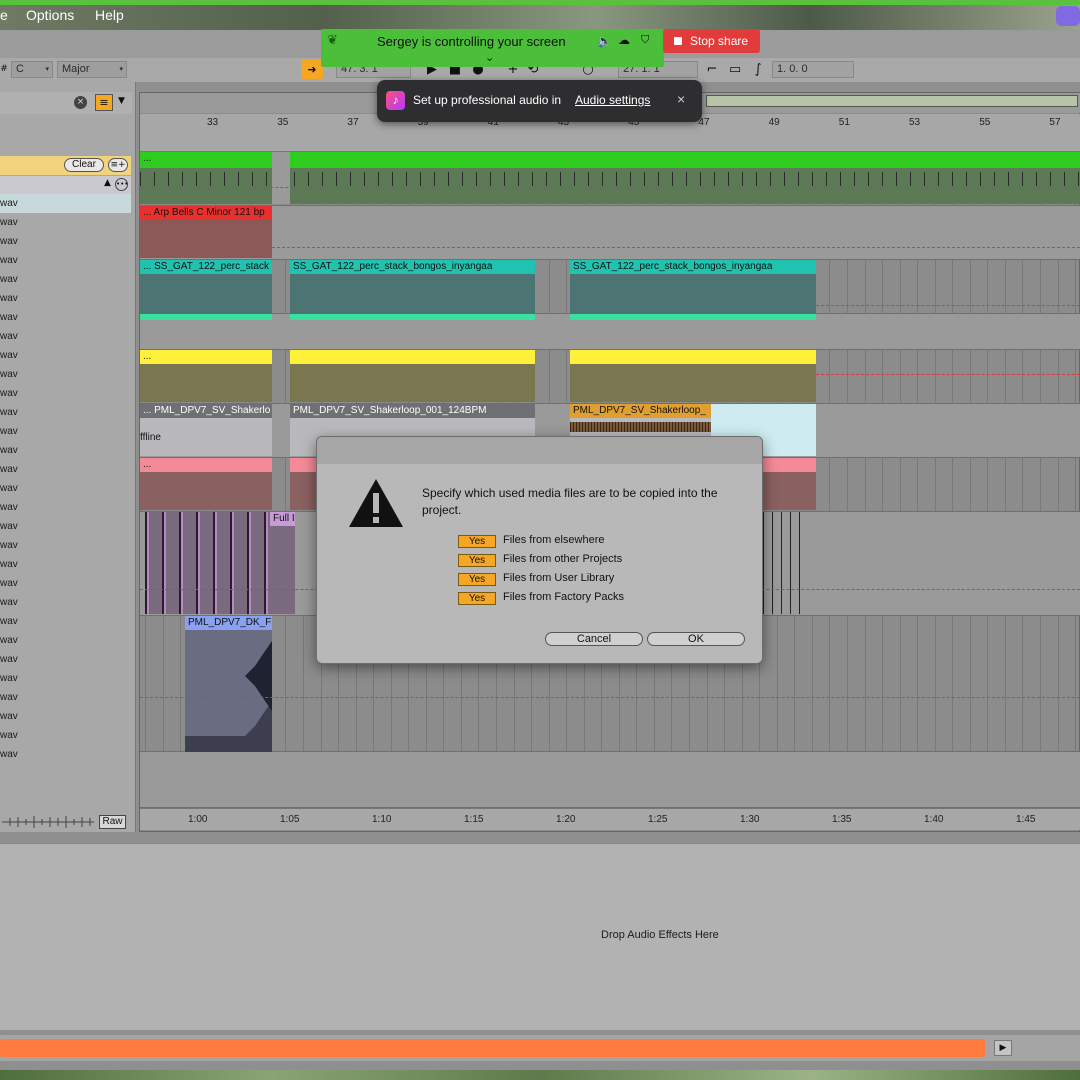 Image resolution: width=1080 pixels, height=1080 pixels. I want to click on stop-share-button: Stop share, so click(711, 41).